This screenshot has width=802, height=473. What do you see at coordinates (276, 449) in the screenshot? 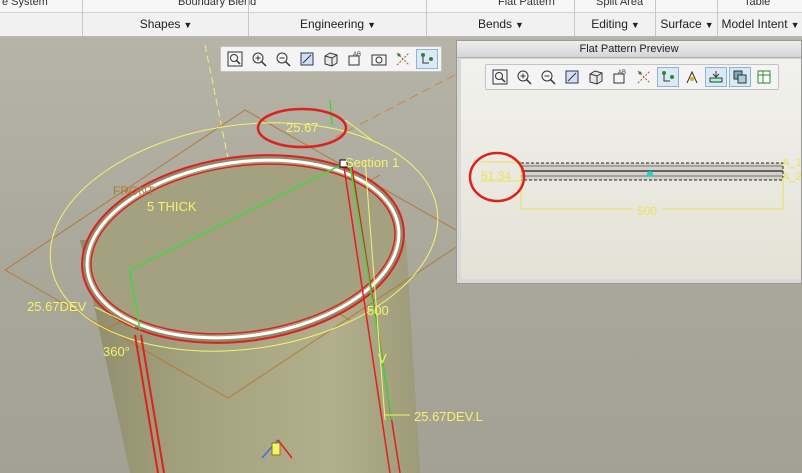
I see `csys-marker` at bounding box center [276, 449].